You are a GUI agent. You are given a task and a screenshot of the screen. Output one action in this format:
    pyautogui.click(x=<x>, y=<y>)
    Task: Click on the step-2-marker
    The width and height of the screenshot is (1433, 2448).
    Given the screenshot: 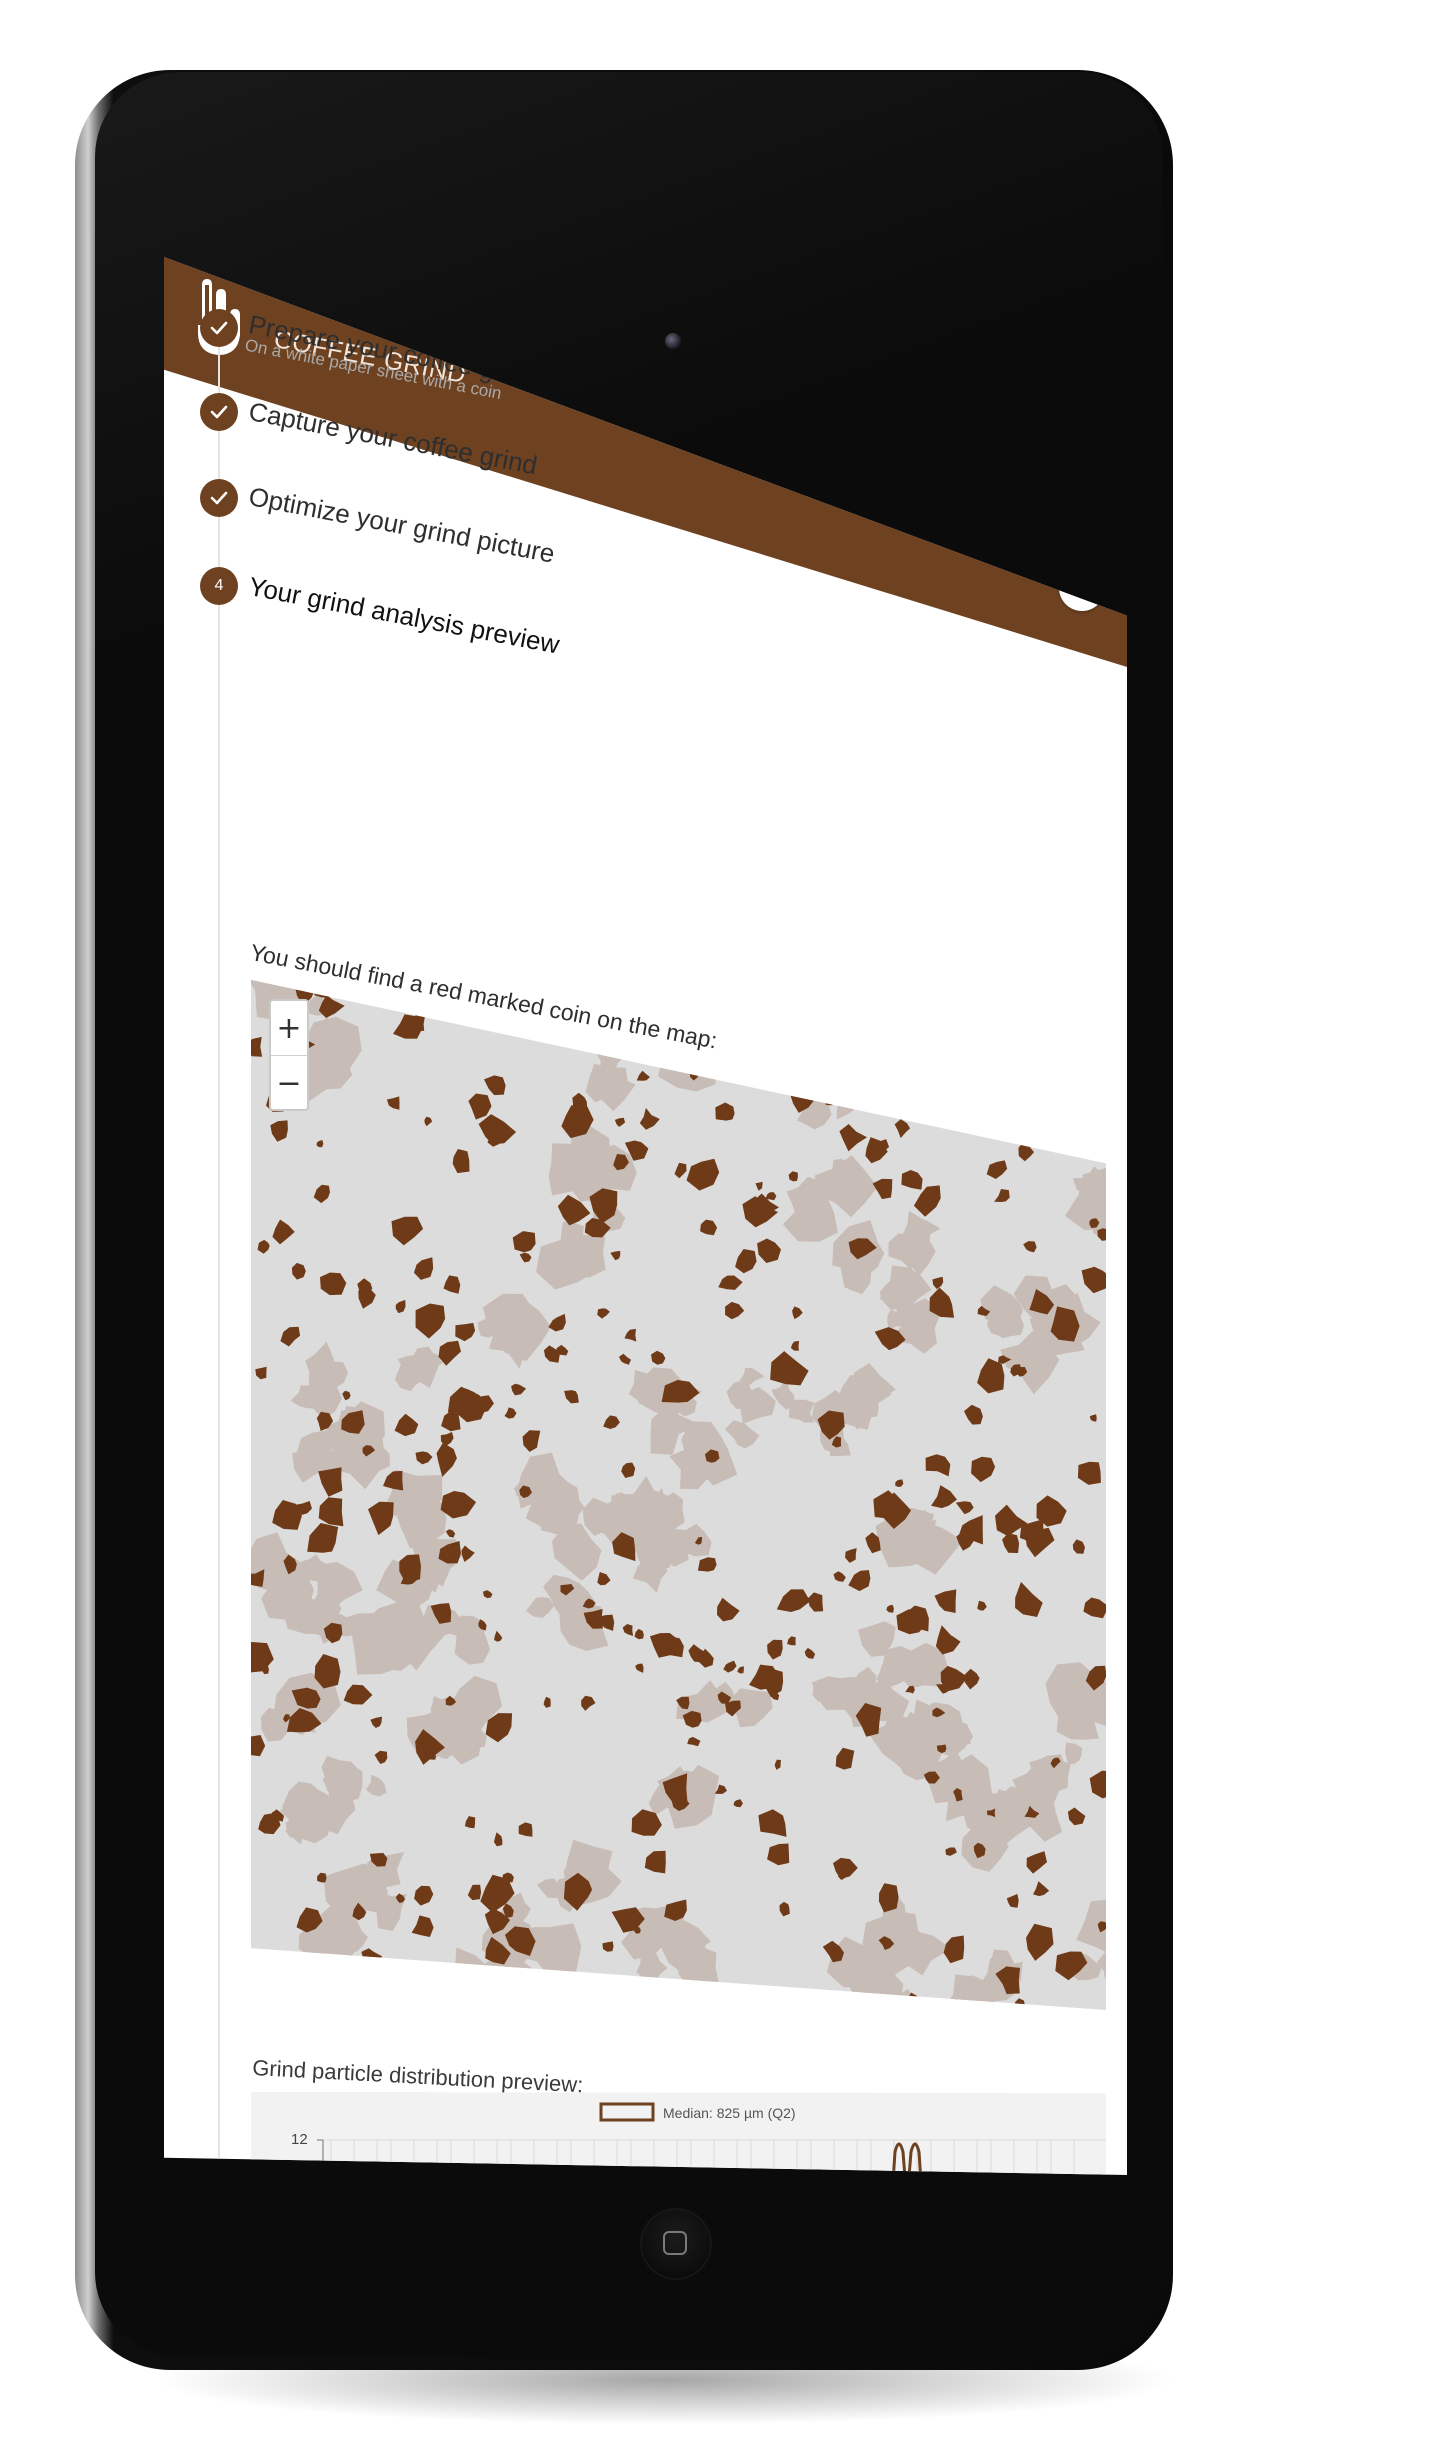 What is the action you would take?
    pyautogui.click(x=219, y=412)
    